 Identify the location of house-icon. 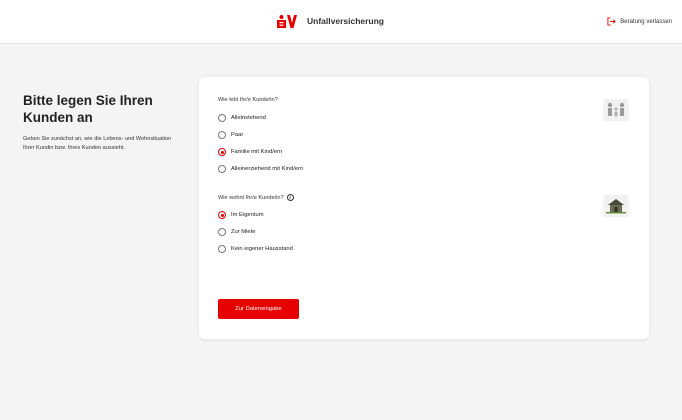
(616, 206).